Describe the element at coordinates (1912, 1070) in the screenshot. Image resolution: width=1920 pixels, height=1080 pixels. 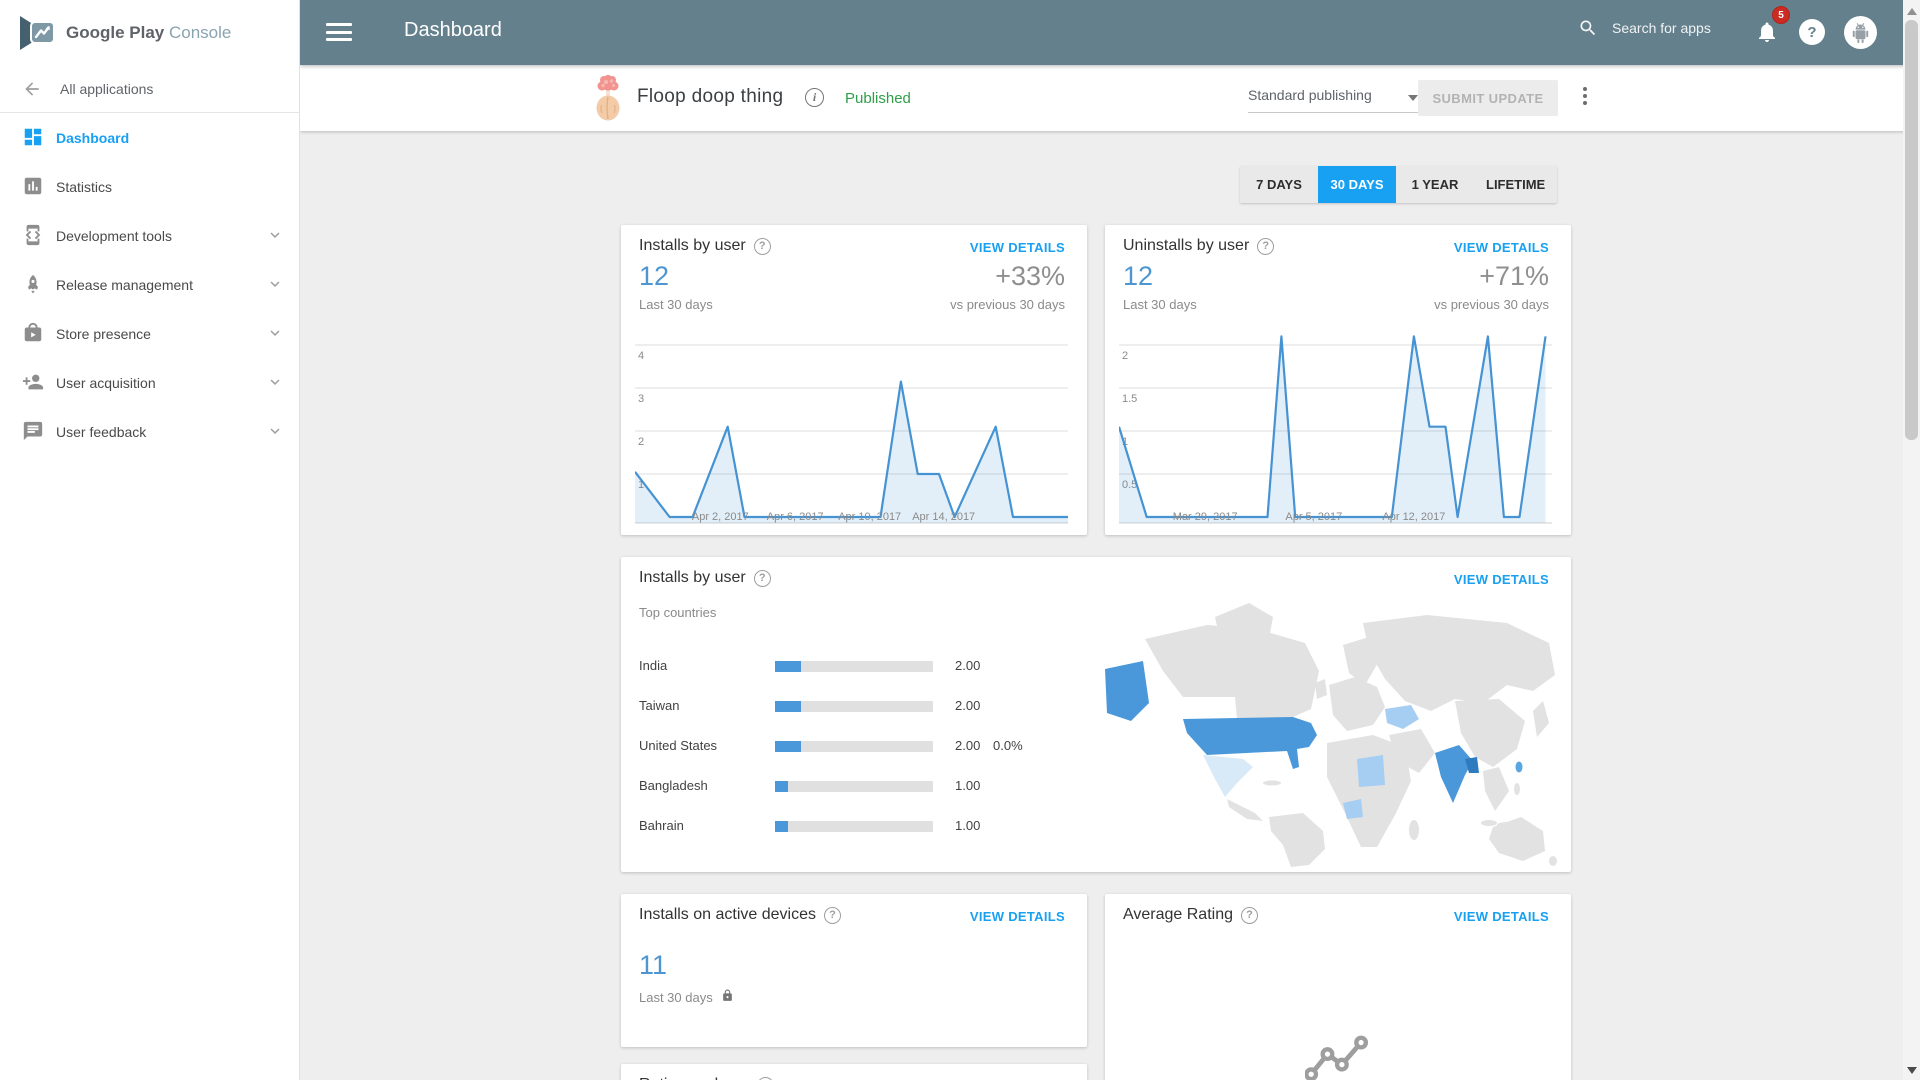
I see `scrollbar-down-arrow` at that location.